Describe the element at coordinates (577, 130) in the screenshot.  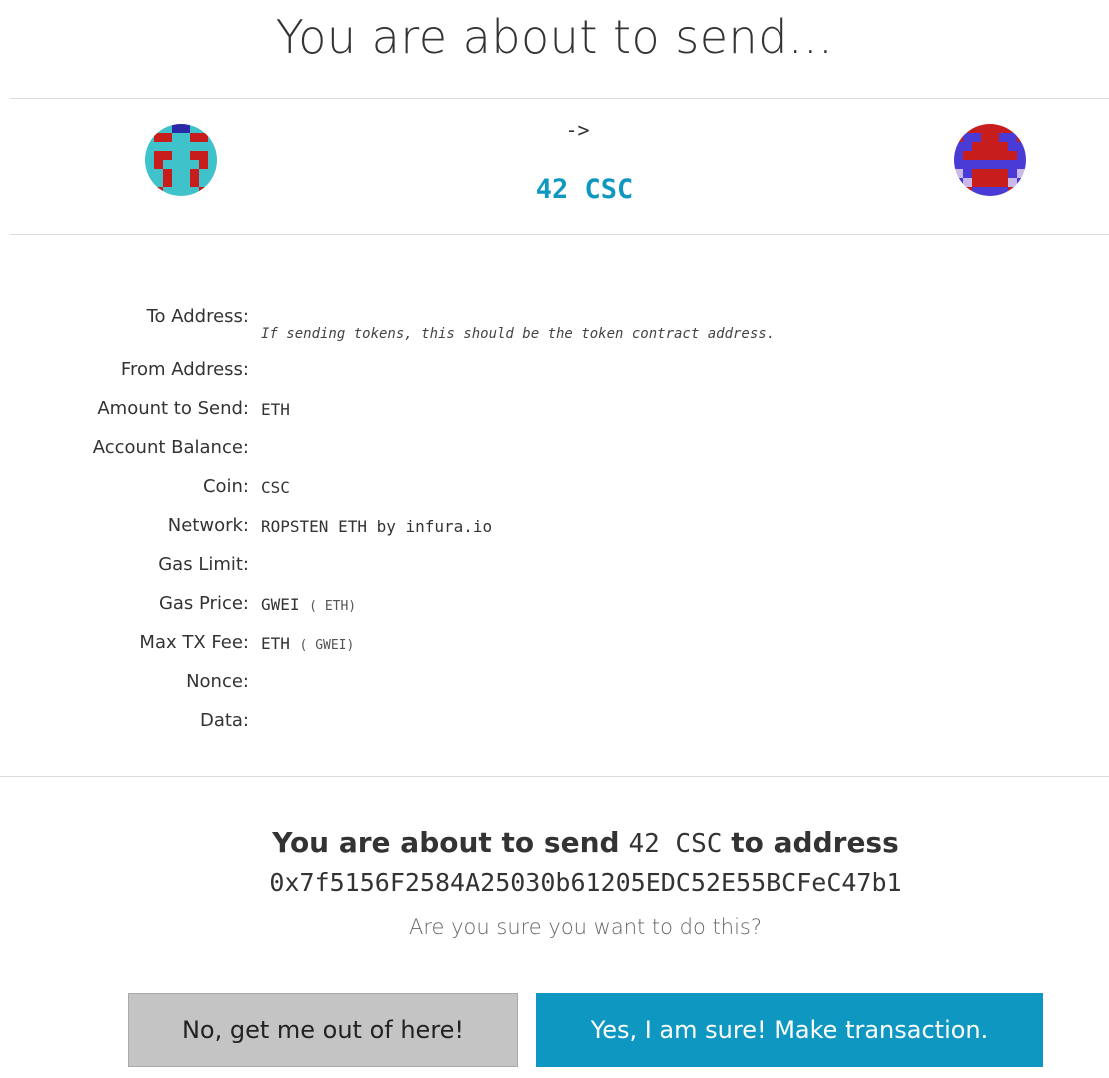
I see `transfer-arrow: ->` at that location.